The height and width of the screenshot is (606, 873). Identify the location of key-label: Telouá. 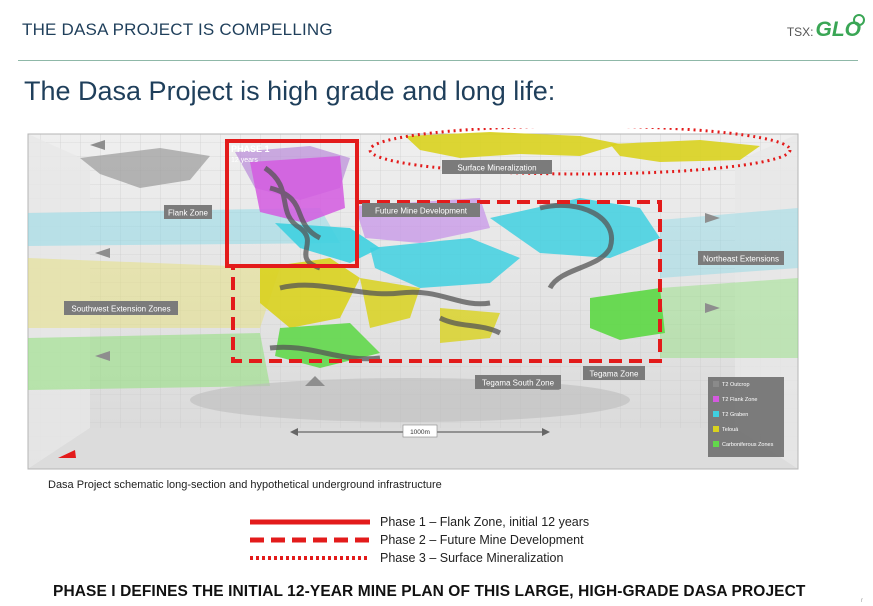
(730, 430).